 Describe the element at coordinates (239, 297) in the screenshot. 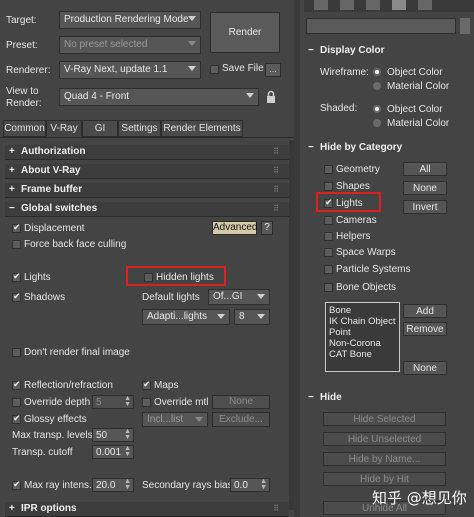

I see `default-lights-dropdown: Of...GI` at that location.